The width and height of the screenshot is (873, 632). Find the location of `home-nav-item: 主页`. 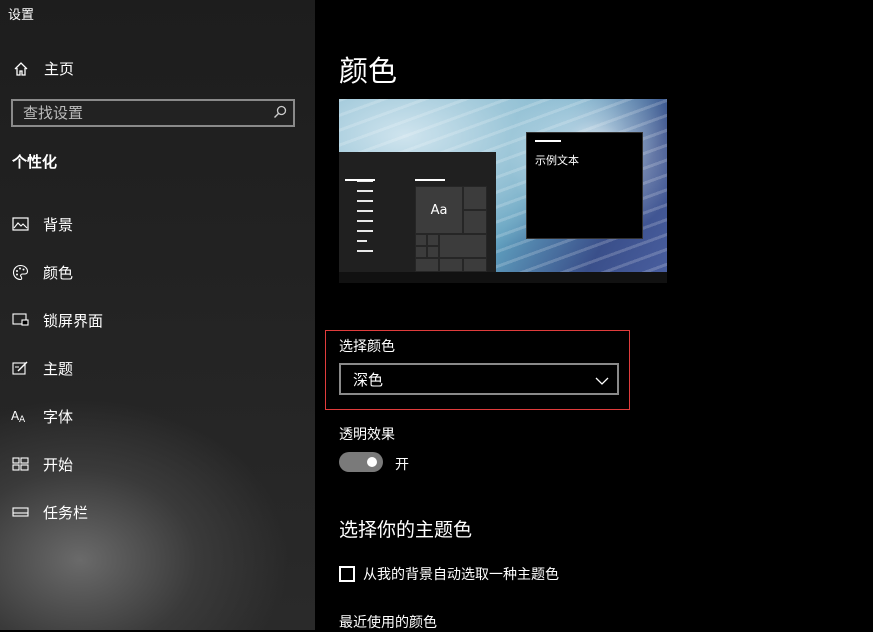

home-nav-item: 主页 is located at coordinates (43, 68).